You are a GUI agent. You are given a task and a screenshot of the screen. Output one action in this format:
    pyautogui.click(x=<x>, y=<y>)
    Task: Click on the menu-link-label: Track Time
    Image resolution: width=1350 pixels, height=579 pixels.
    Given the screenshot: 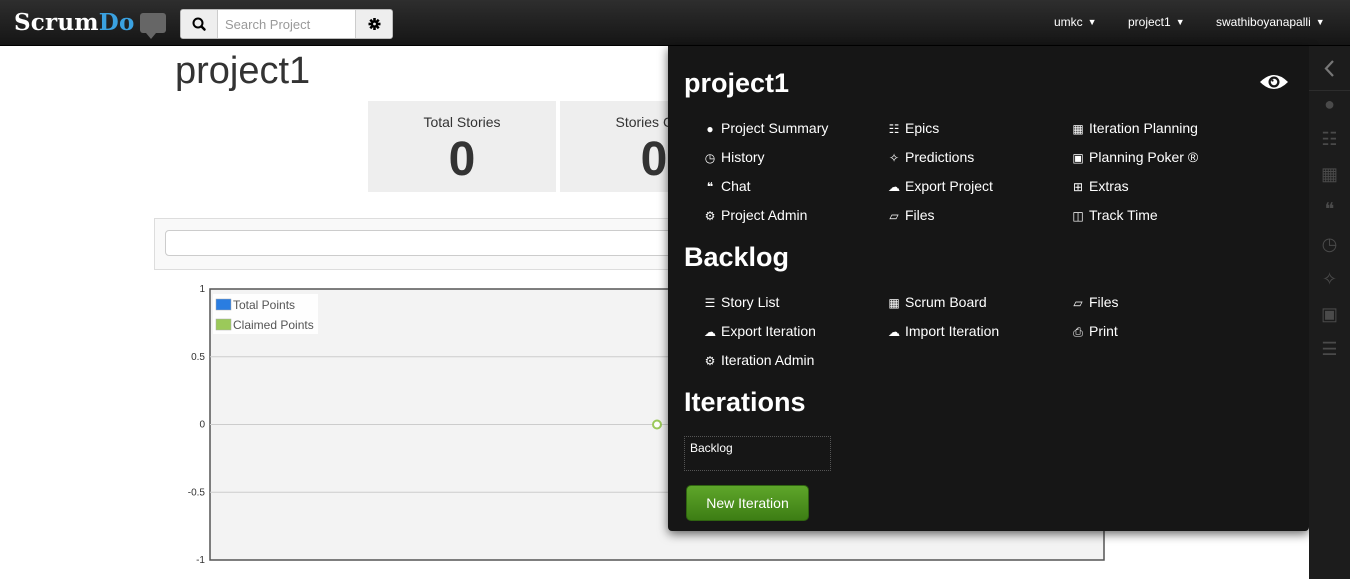 What is the action you would take?
    pyautogui.click(x=1123, y=215)
    